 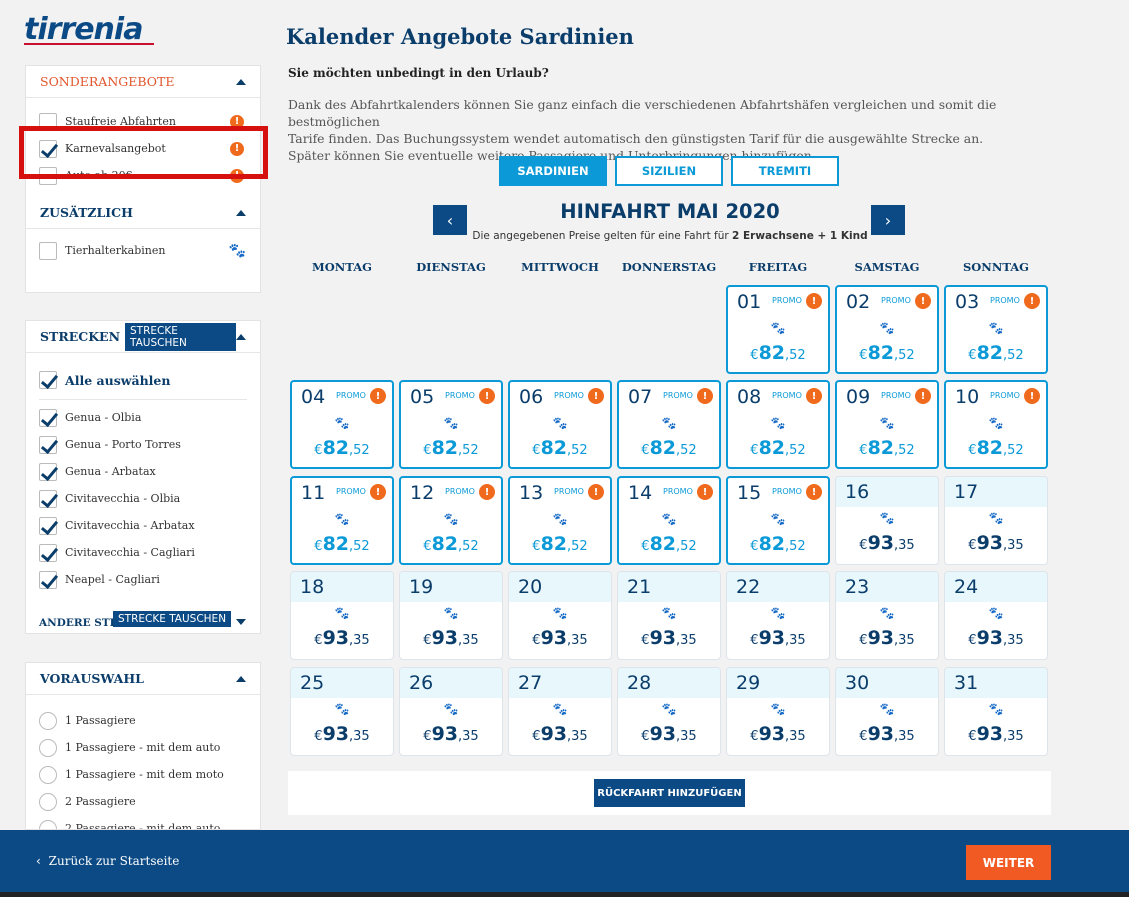 I want to click on calendar-day: 29 🐾 €93,35, so click(x=778, y=711).